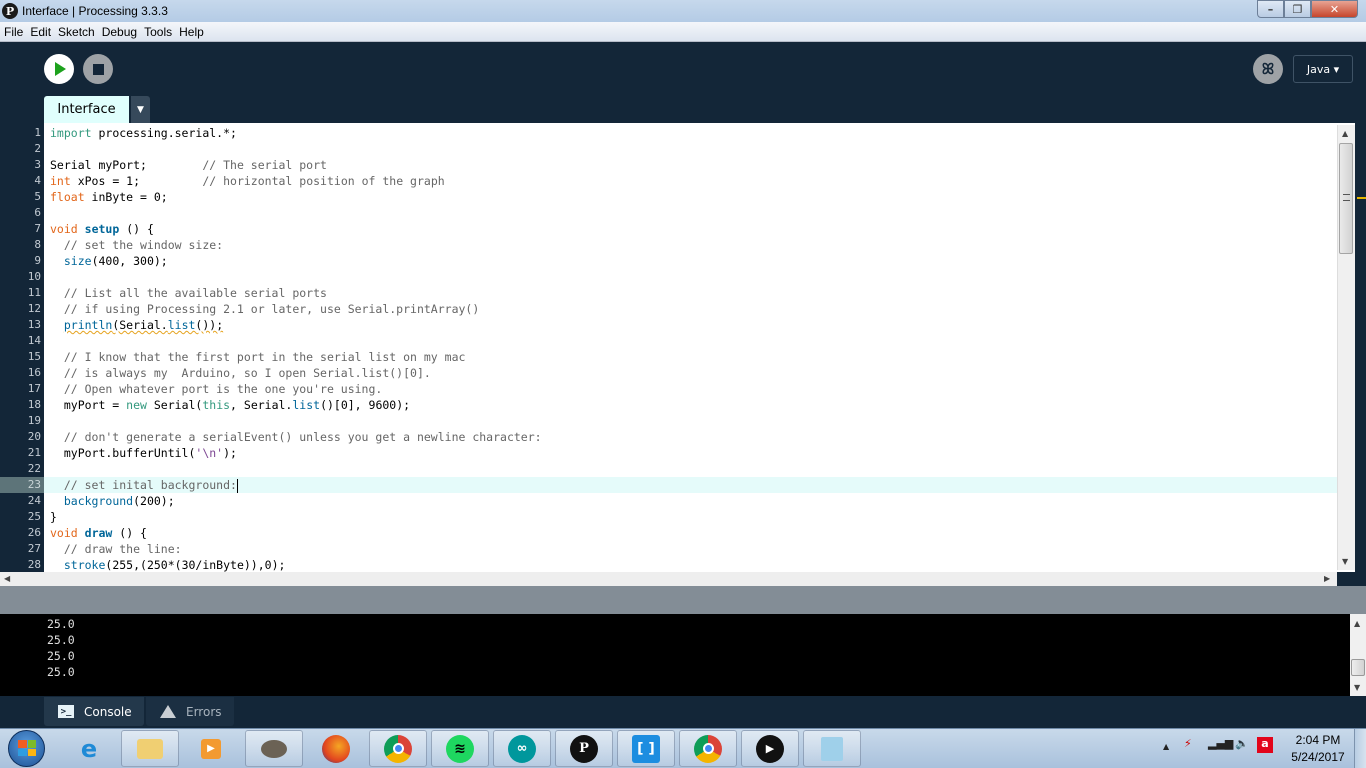  Describe the element at coordinates (683, 11) in the screenshot. I see `title-bar: P Interface | Processing 3.3.3 – ❐ ✕` at that location.